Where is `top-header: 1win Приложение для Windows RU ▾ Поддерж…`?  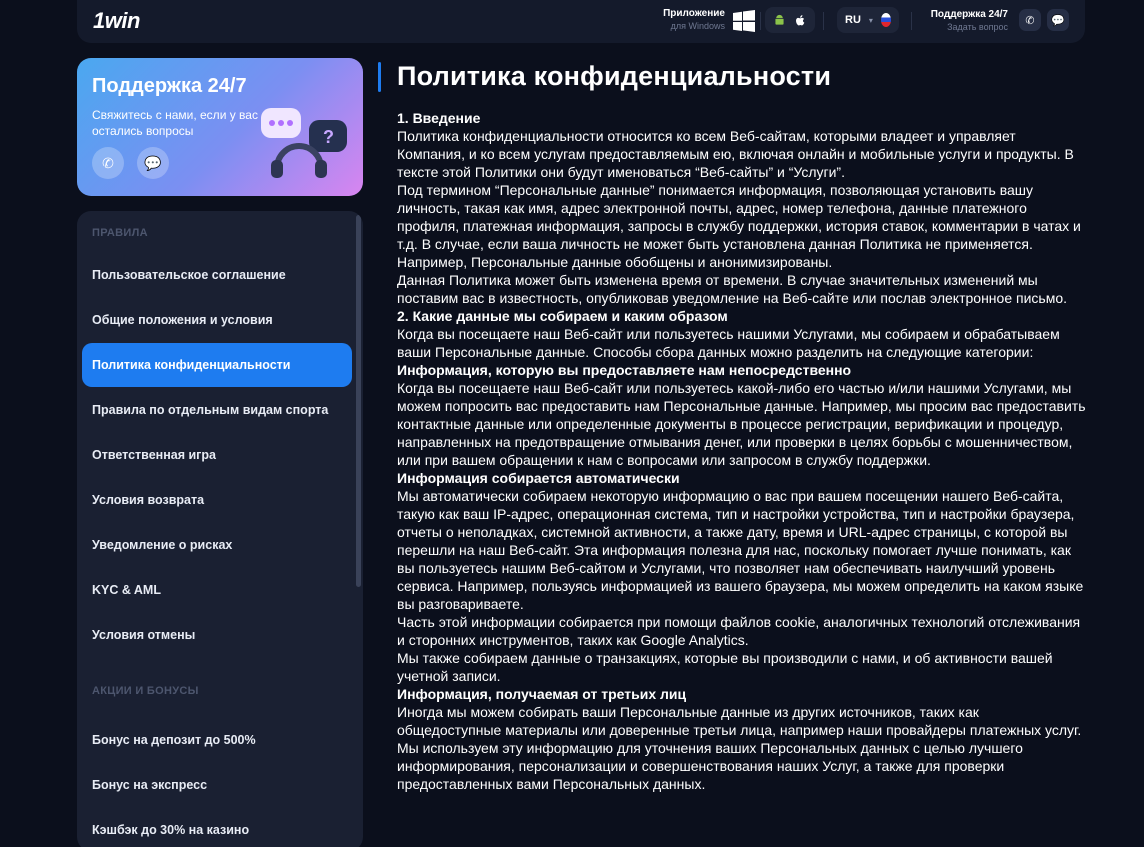 top-header: 1win Приложение для Windows RU ▾ Поддерж… is located at coordinates (581, 21).